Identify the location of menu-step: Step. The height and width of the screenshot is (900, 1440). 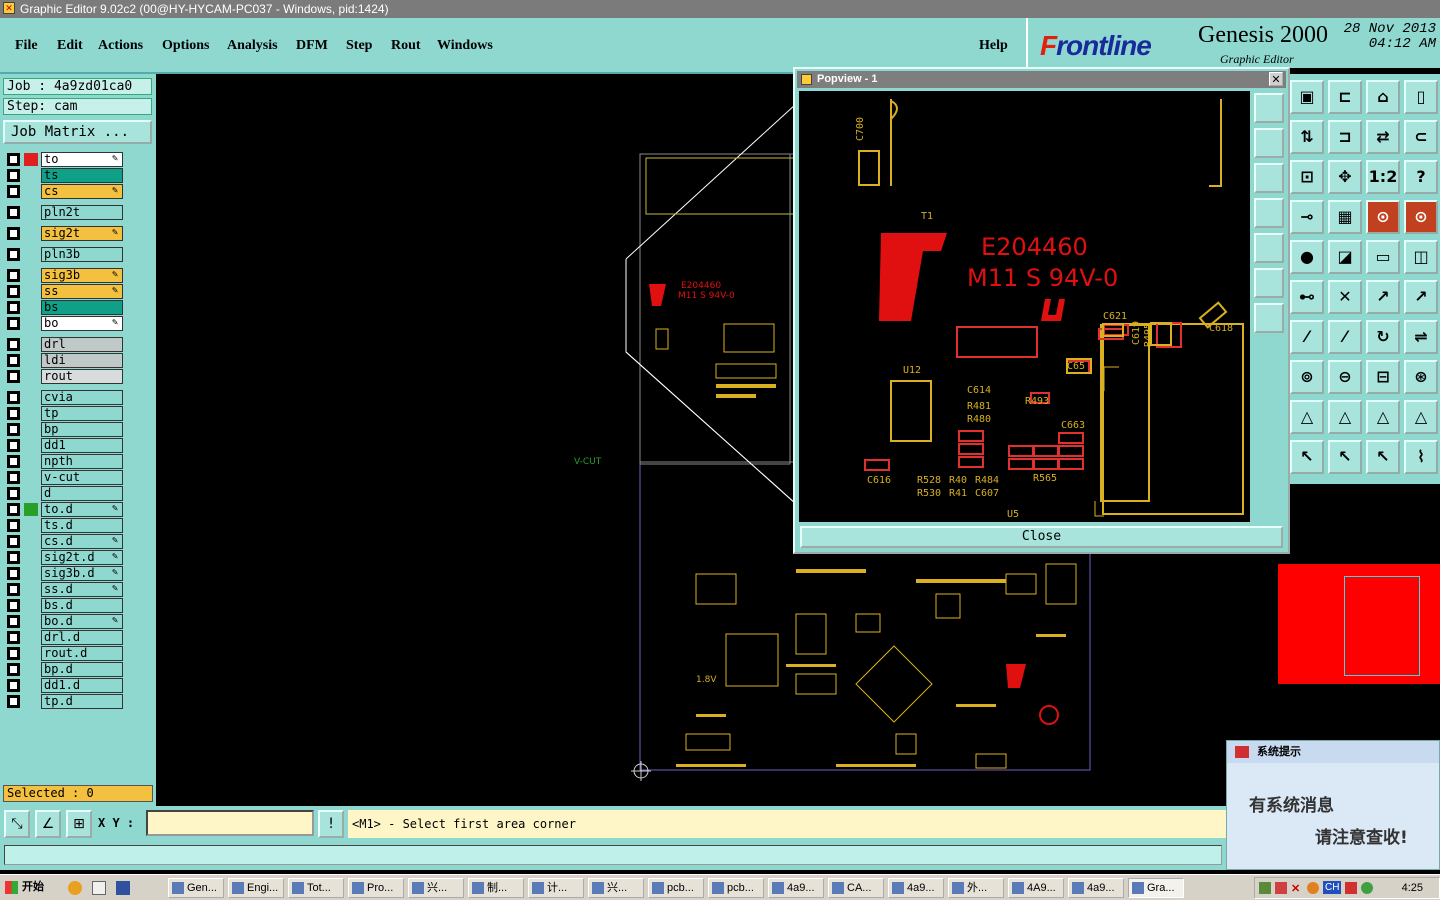
(359, 46).